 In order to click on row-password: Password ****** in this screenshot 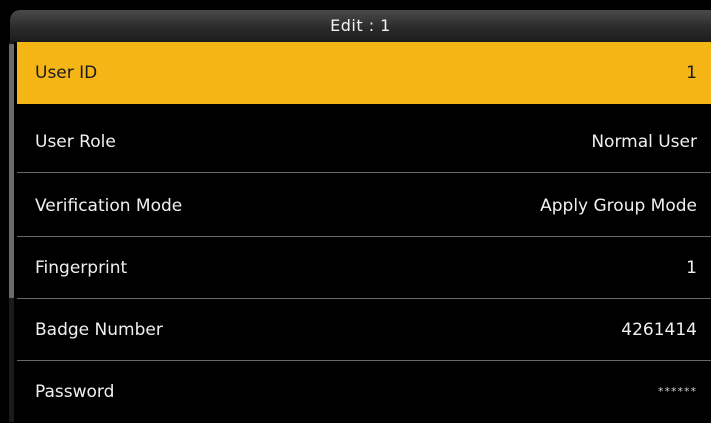, I will do `click(364, 392)`.